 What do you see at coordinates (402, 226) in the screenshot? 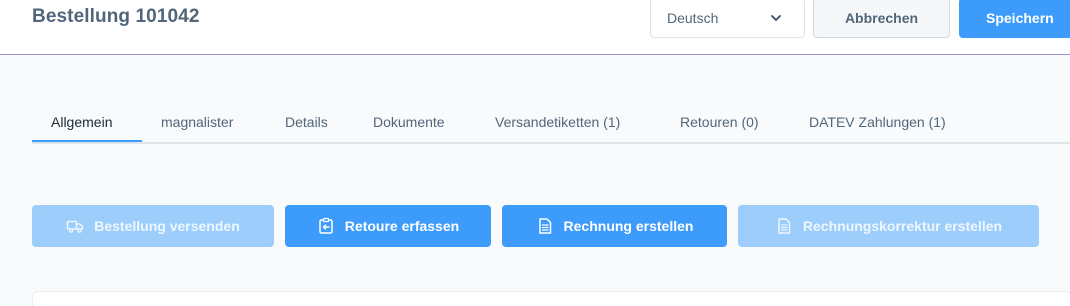
I see `create-return-label: Retoure erfassen` at bounding box center [402, 226].